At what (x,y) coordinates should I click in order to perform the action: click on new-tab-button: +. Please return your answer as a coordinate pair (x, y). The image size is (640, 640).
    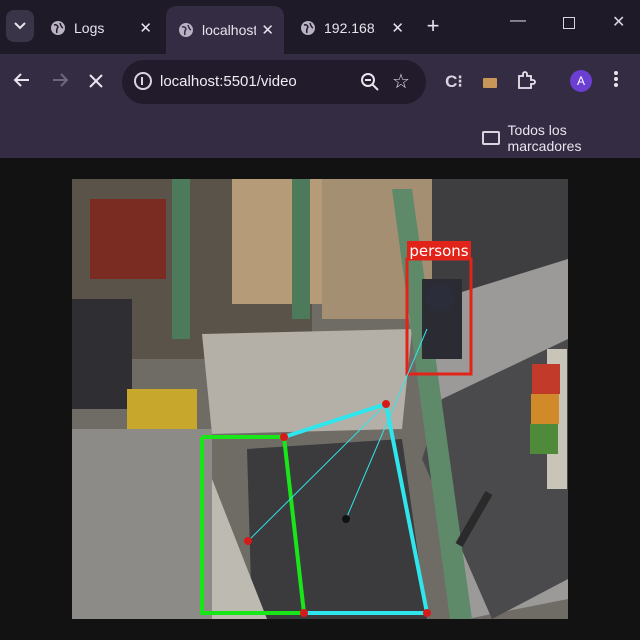
    Looking at the image, I should click on (433, 26).